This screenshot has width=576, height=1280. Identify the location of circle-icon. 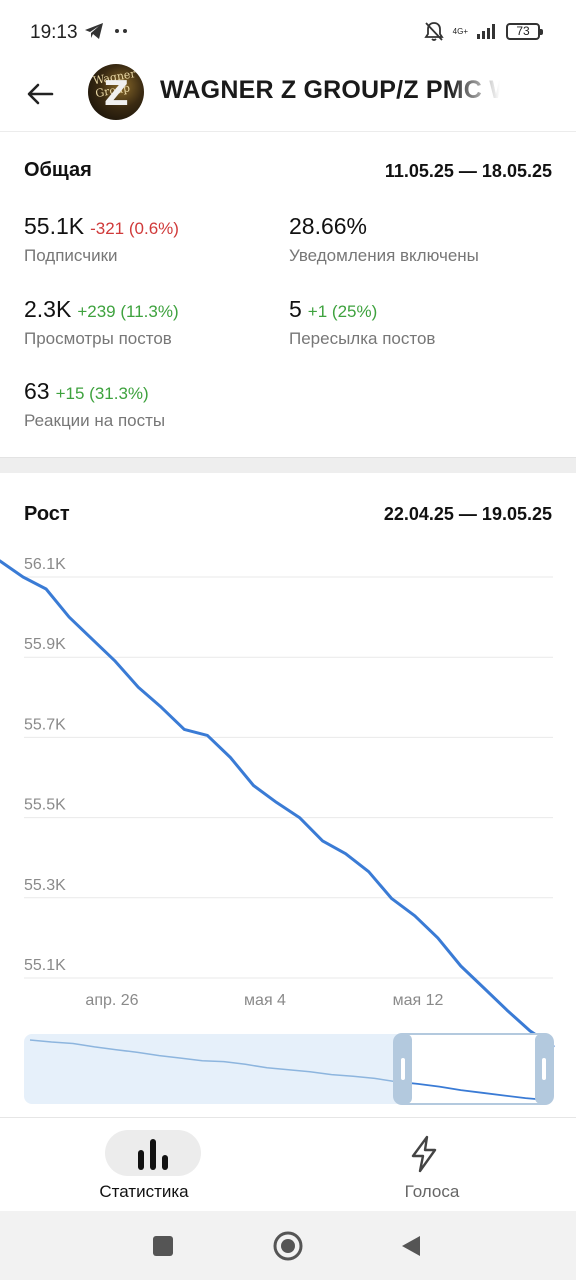
(288, 1246).